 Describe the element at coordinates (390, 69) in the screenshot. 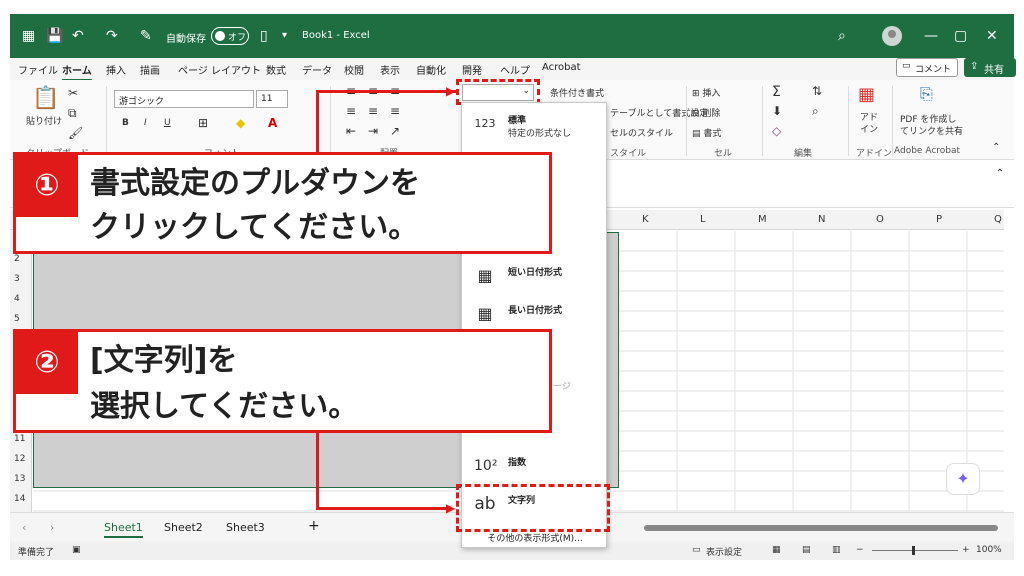

I see `tab-view: 表示` at that location.